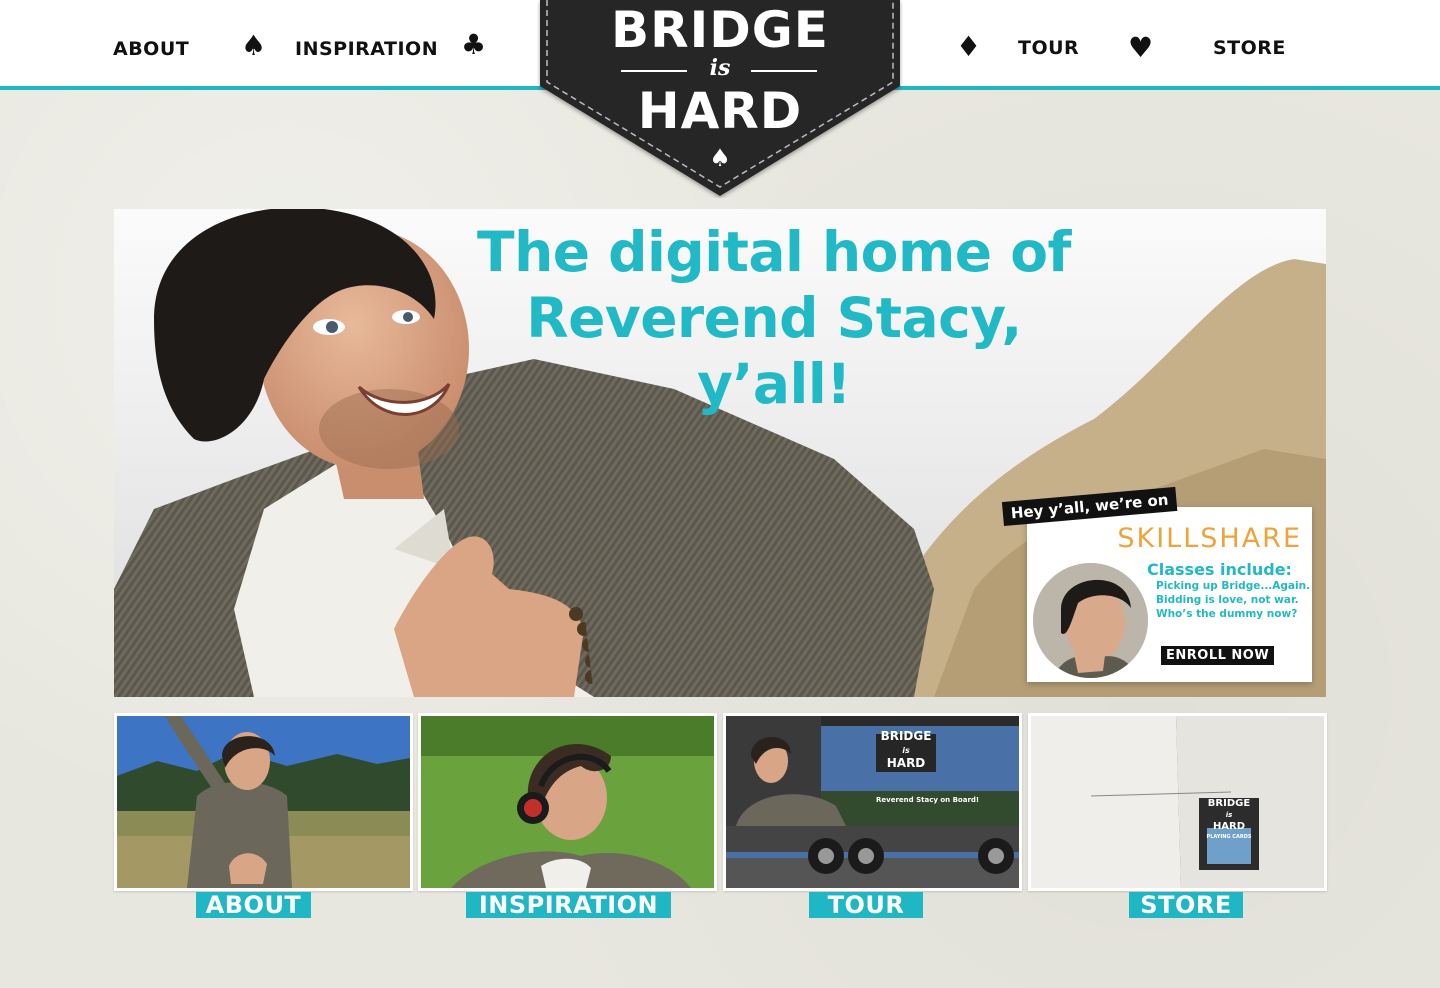 Image resolution: width=1440 pixels, height=988 pixels. Describe the element at coordinates (1048, 48) in the screenshot. I see `nav-link-tour: TOUR` at that location.